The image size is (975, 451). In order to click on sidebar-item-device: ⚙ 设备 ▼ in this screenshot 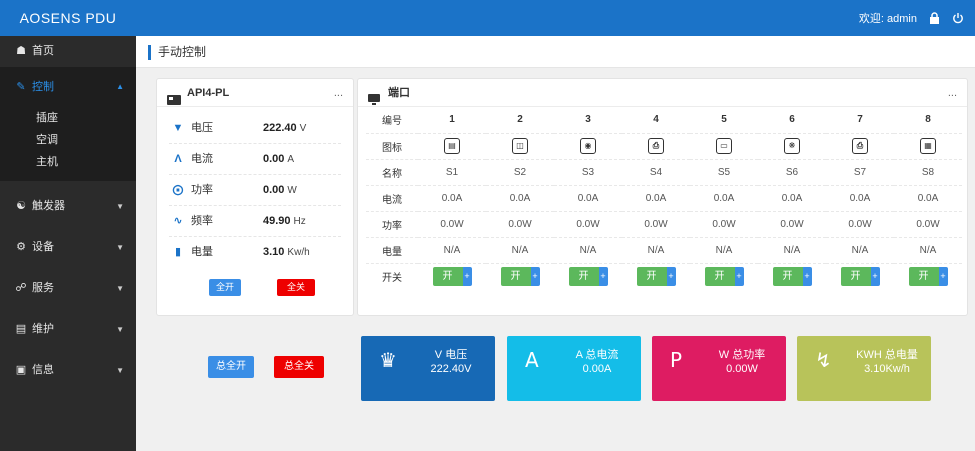, I will do `click(68, 247)`.